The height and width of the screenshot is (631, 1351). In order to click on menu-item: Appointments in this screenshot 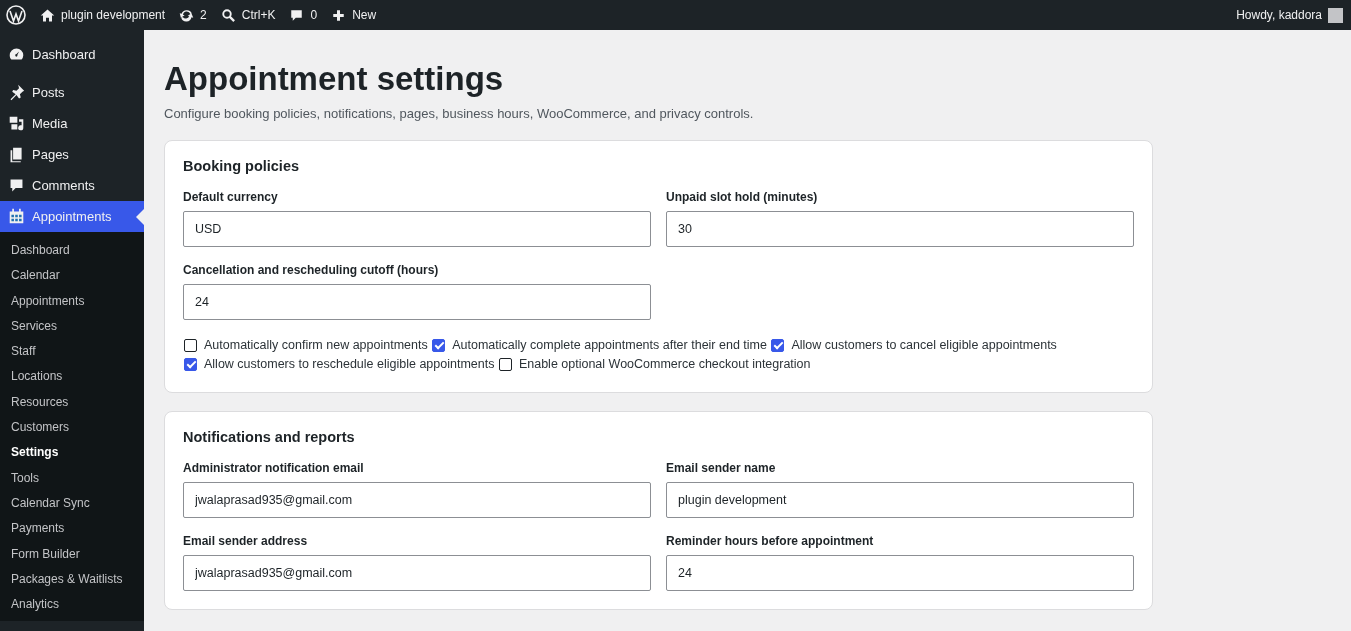, I will do `click(72, 216)`.